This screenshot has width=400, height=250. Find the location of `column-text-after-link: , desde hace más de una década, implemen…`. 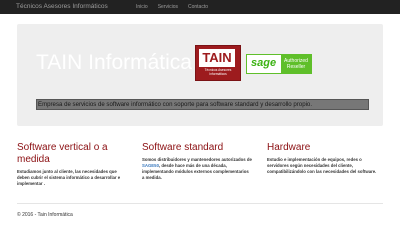

column-text-after-link: , desde hace más de una década, implemen… is located at coordinates (195, 171).